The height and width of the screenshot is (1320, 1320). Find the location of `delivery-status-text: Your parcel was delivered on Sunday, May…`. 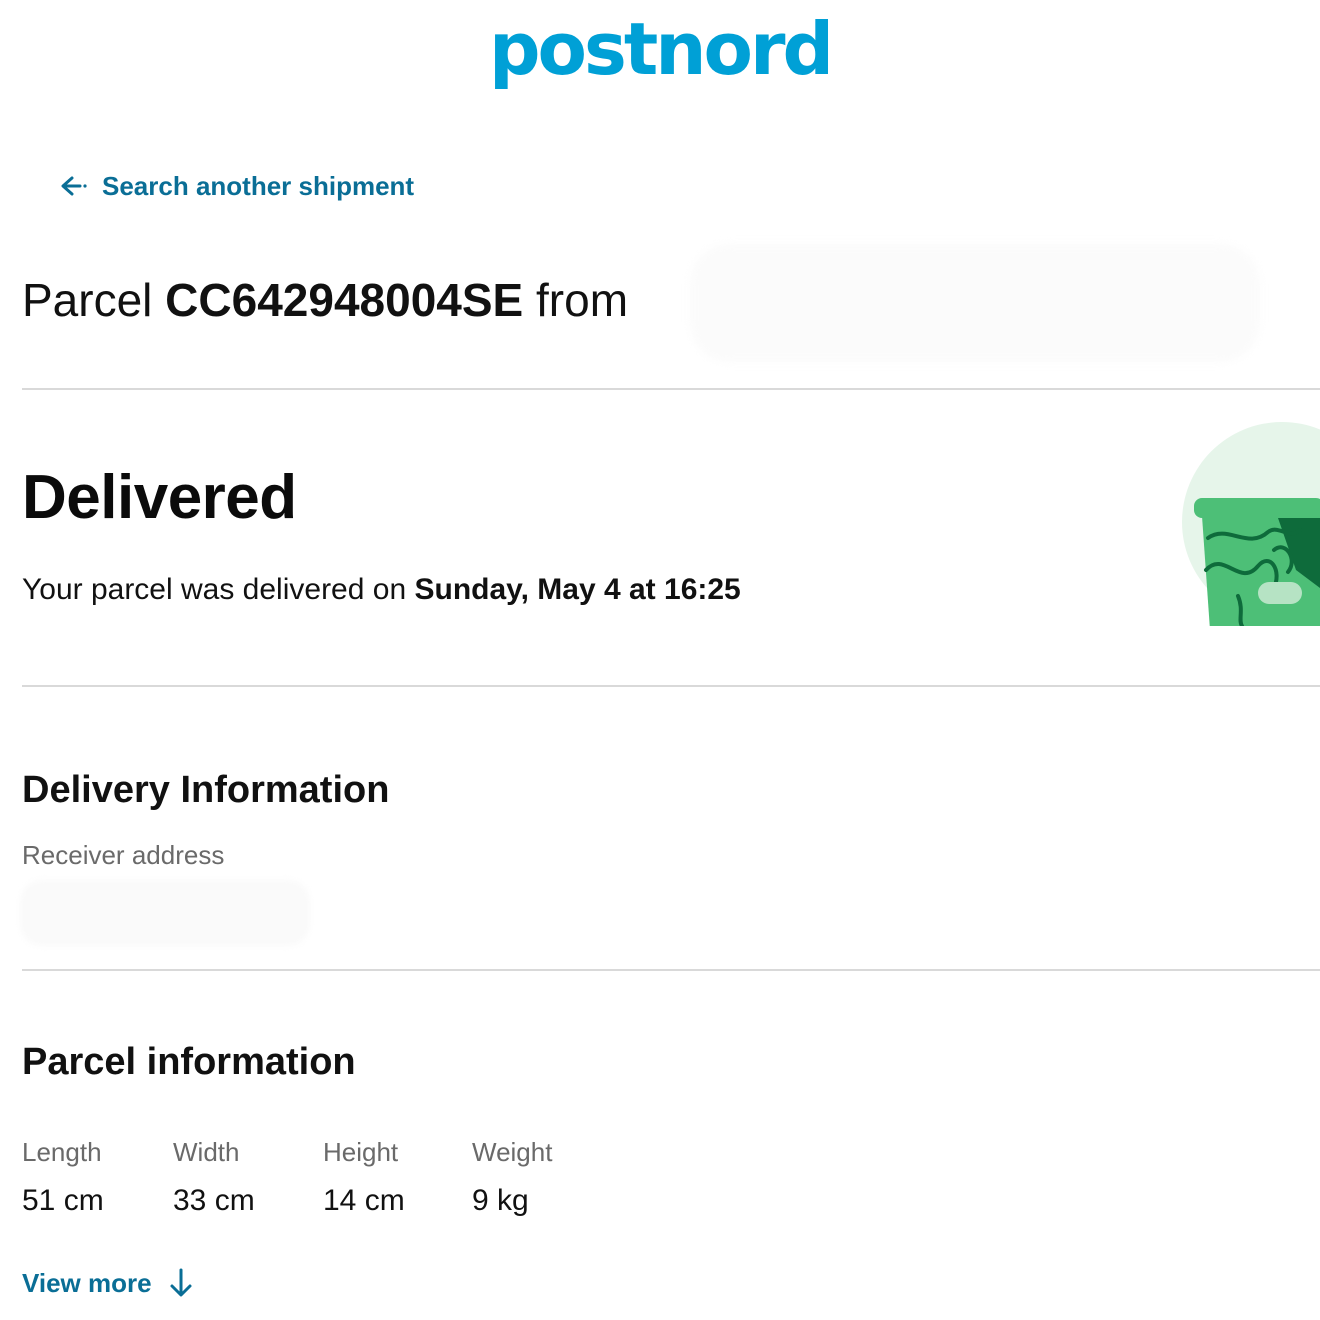

delivery-status-text: Your parcel was delivered on Sunday, May… is located at coordinates (381, 590).